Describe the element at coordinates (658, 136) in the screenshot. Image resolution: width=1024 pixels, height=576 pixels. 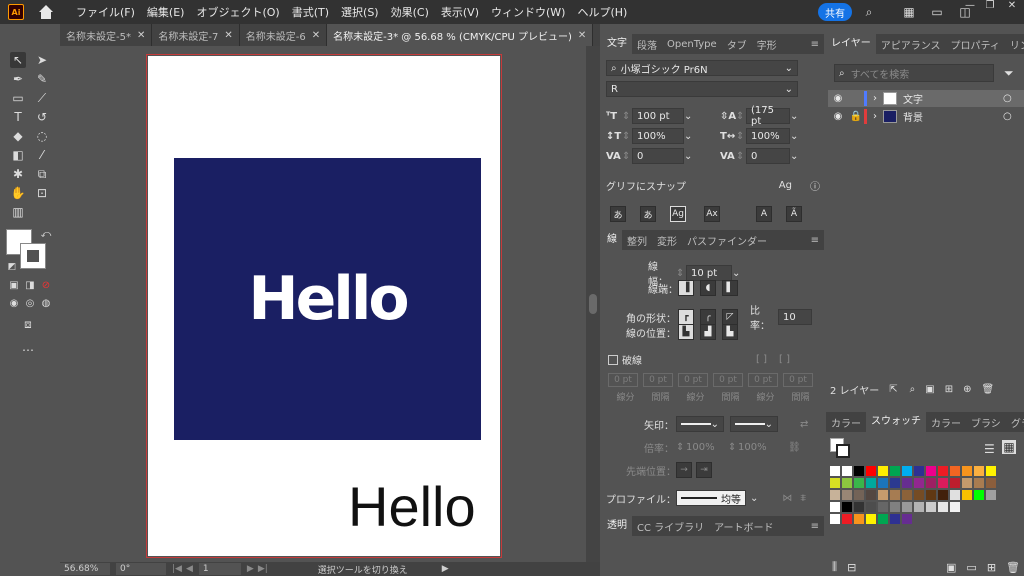
I see `vertical-scale-field: 100%` at that location.